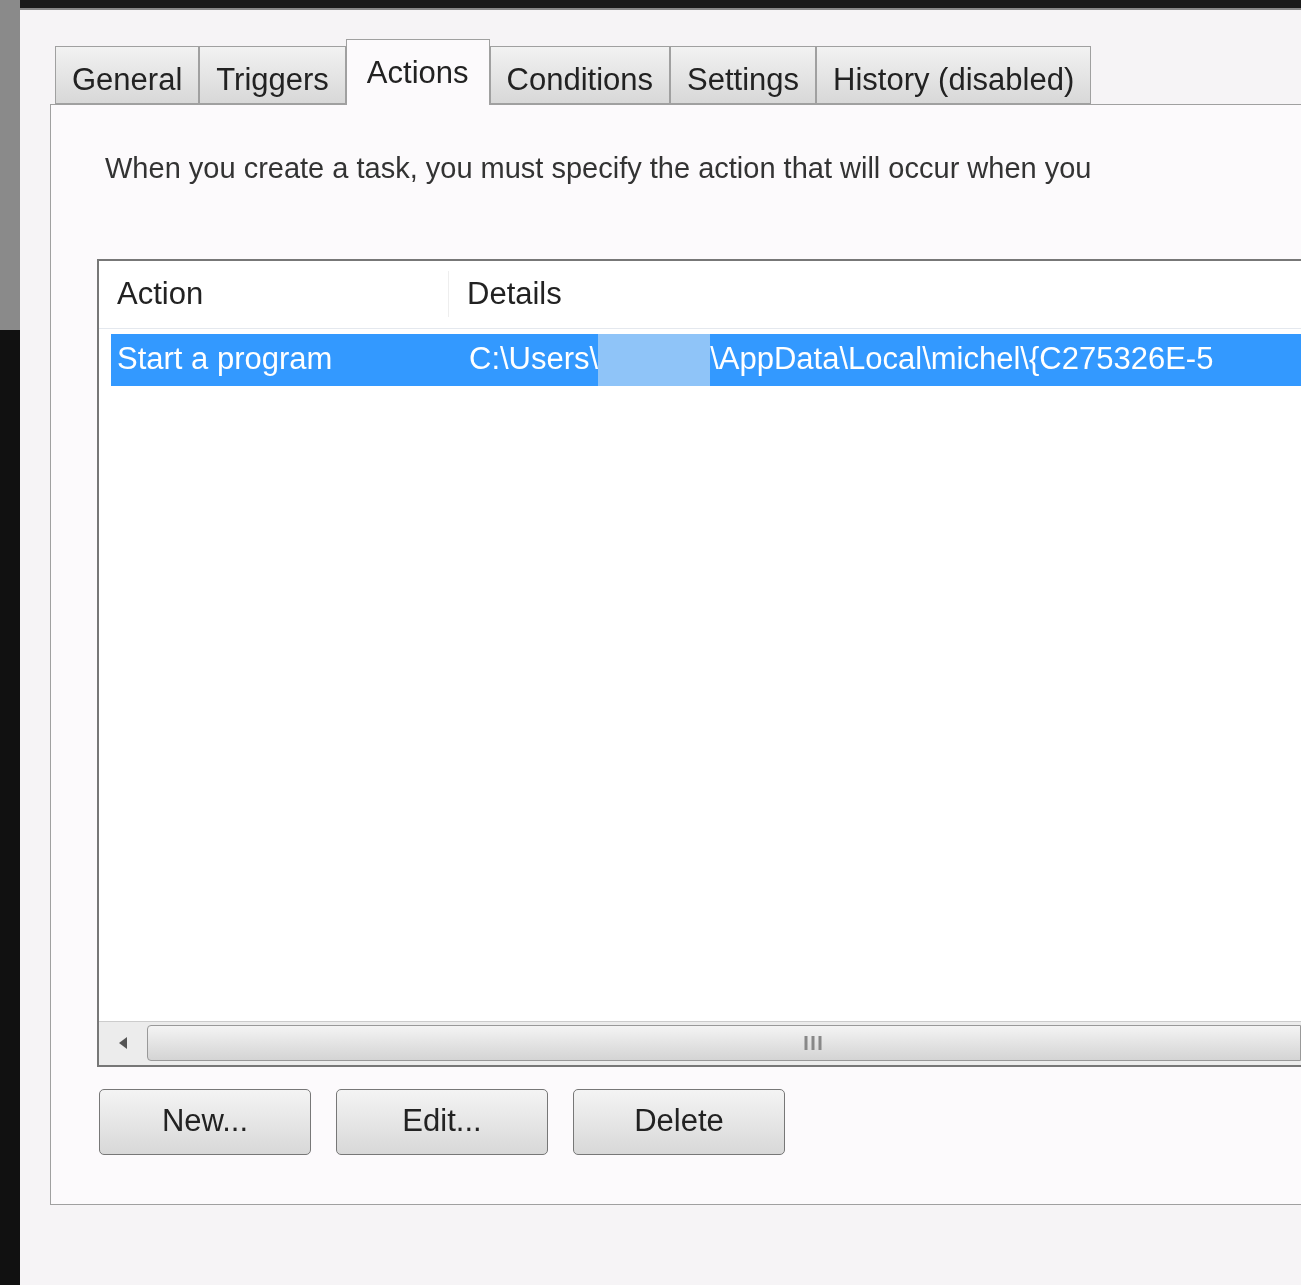 The height and width of the screenshot is (1285, 1301). I want to click on scroll-left-icon, so click(123, 1043).